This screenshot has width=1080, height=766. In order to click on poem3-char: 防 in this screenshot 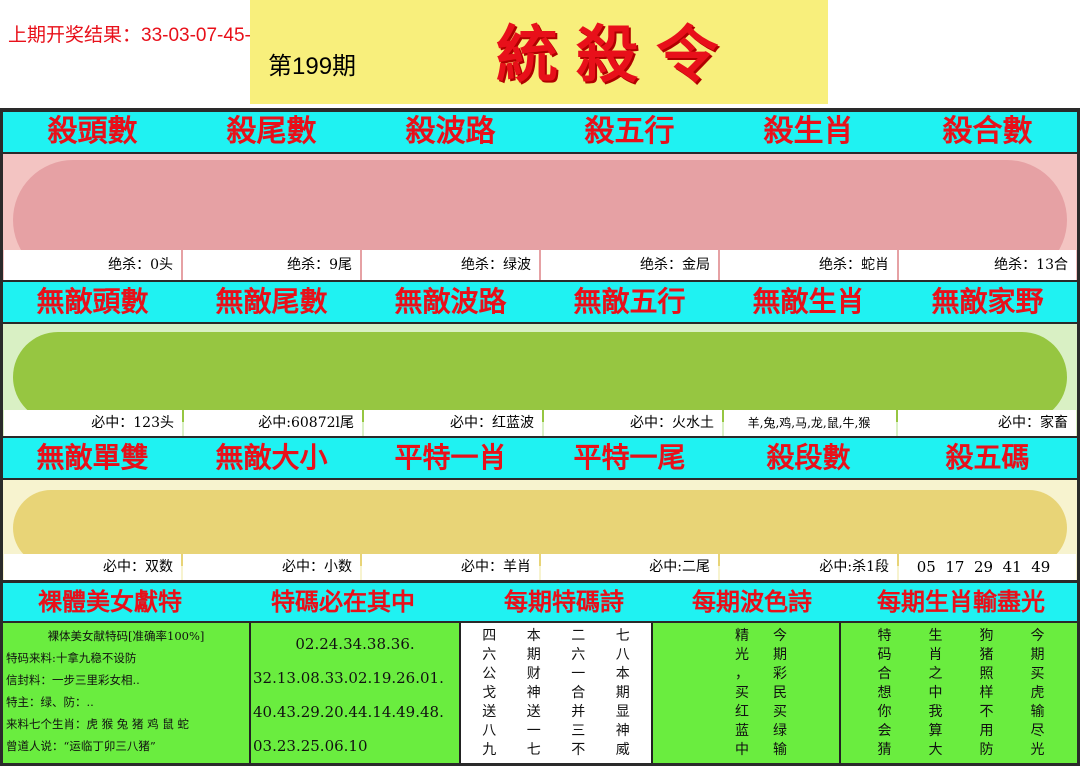, I will do `click(986, 750)`.